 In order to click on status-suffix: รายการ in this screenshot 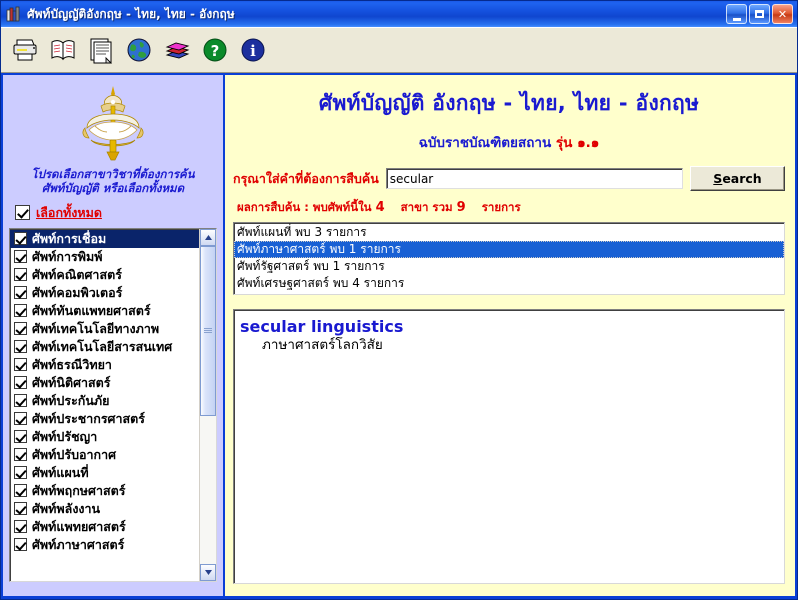, I will do `click(501, 207)`.